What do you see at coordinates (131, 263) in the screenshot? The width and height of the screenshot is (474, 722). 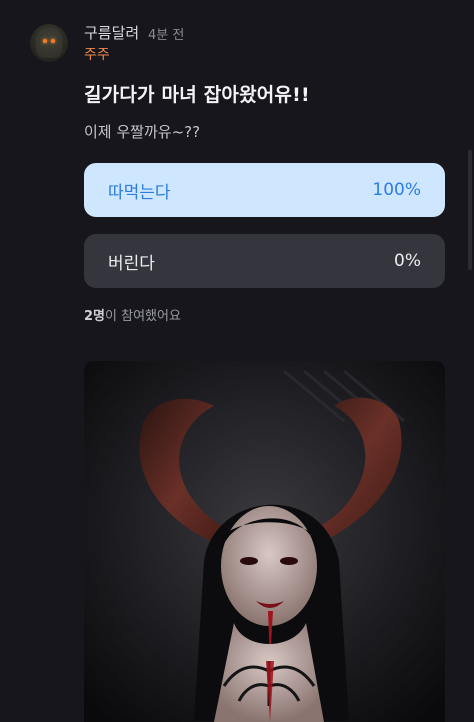 I see `poll-option-label: 버린다` at bounding box center [131, 263].